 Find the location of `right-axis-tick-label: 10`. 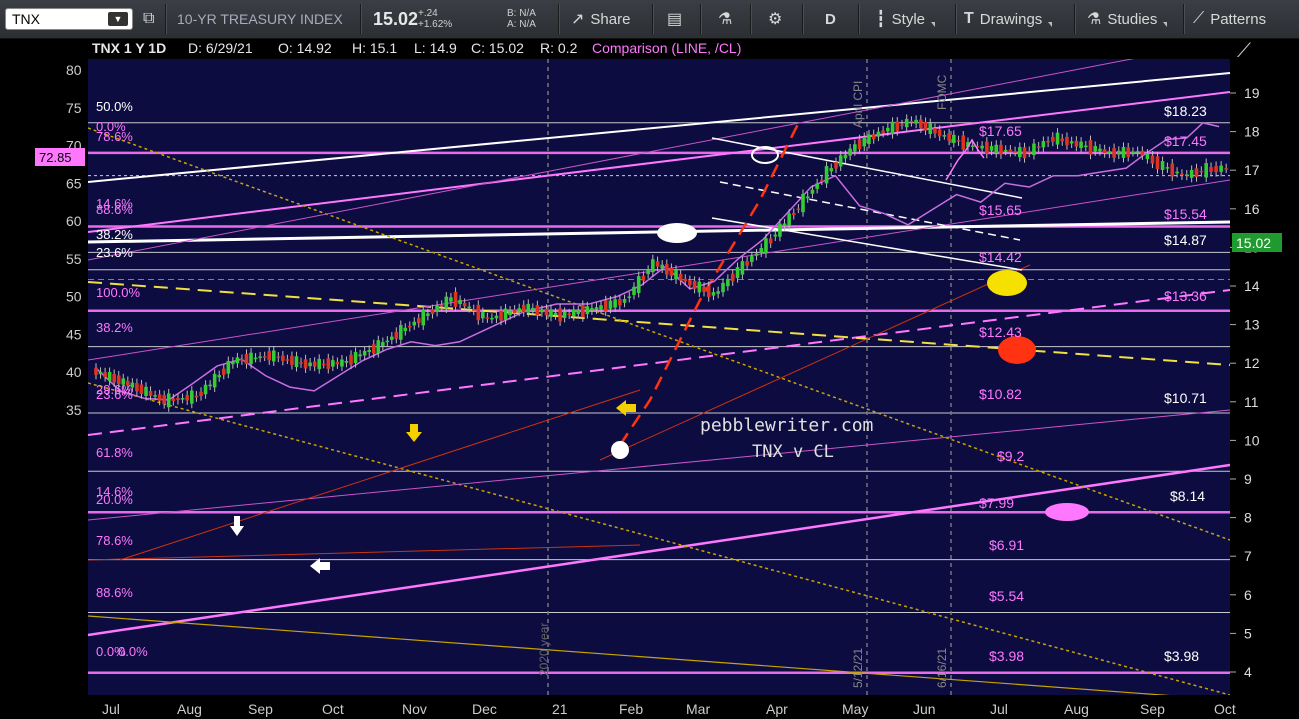

right-axis-tick-label: 10 is located at coordinates (1252, 440).